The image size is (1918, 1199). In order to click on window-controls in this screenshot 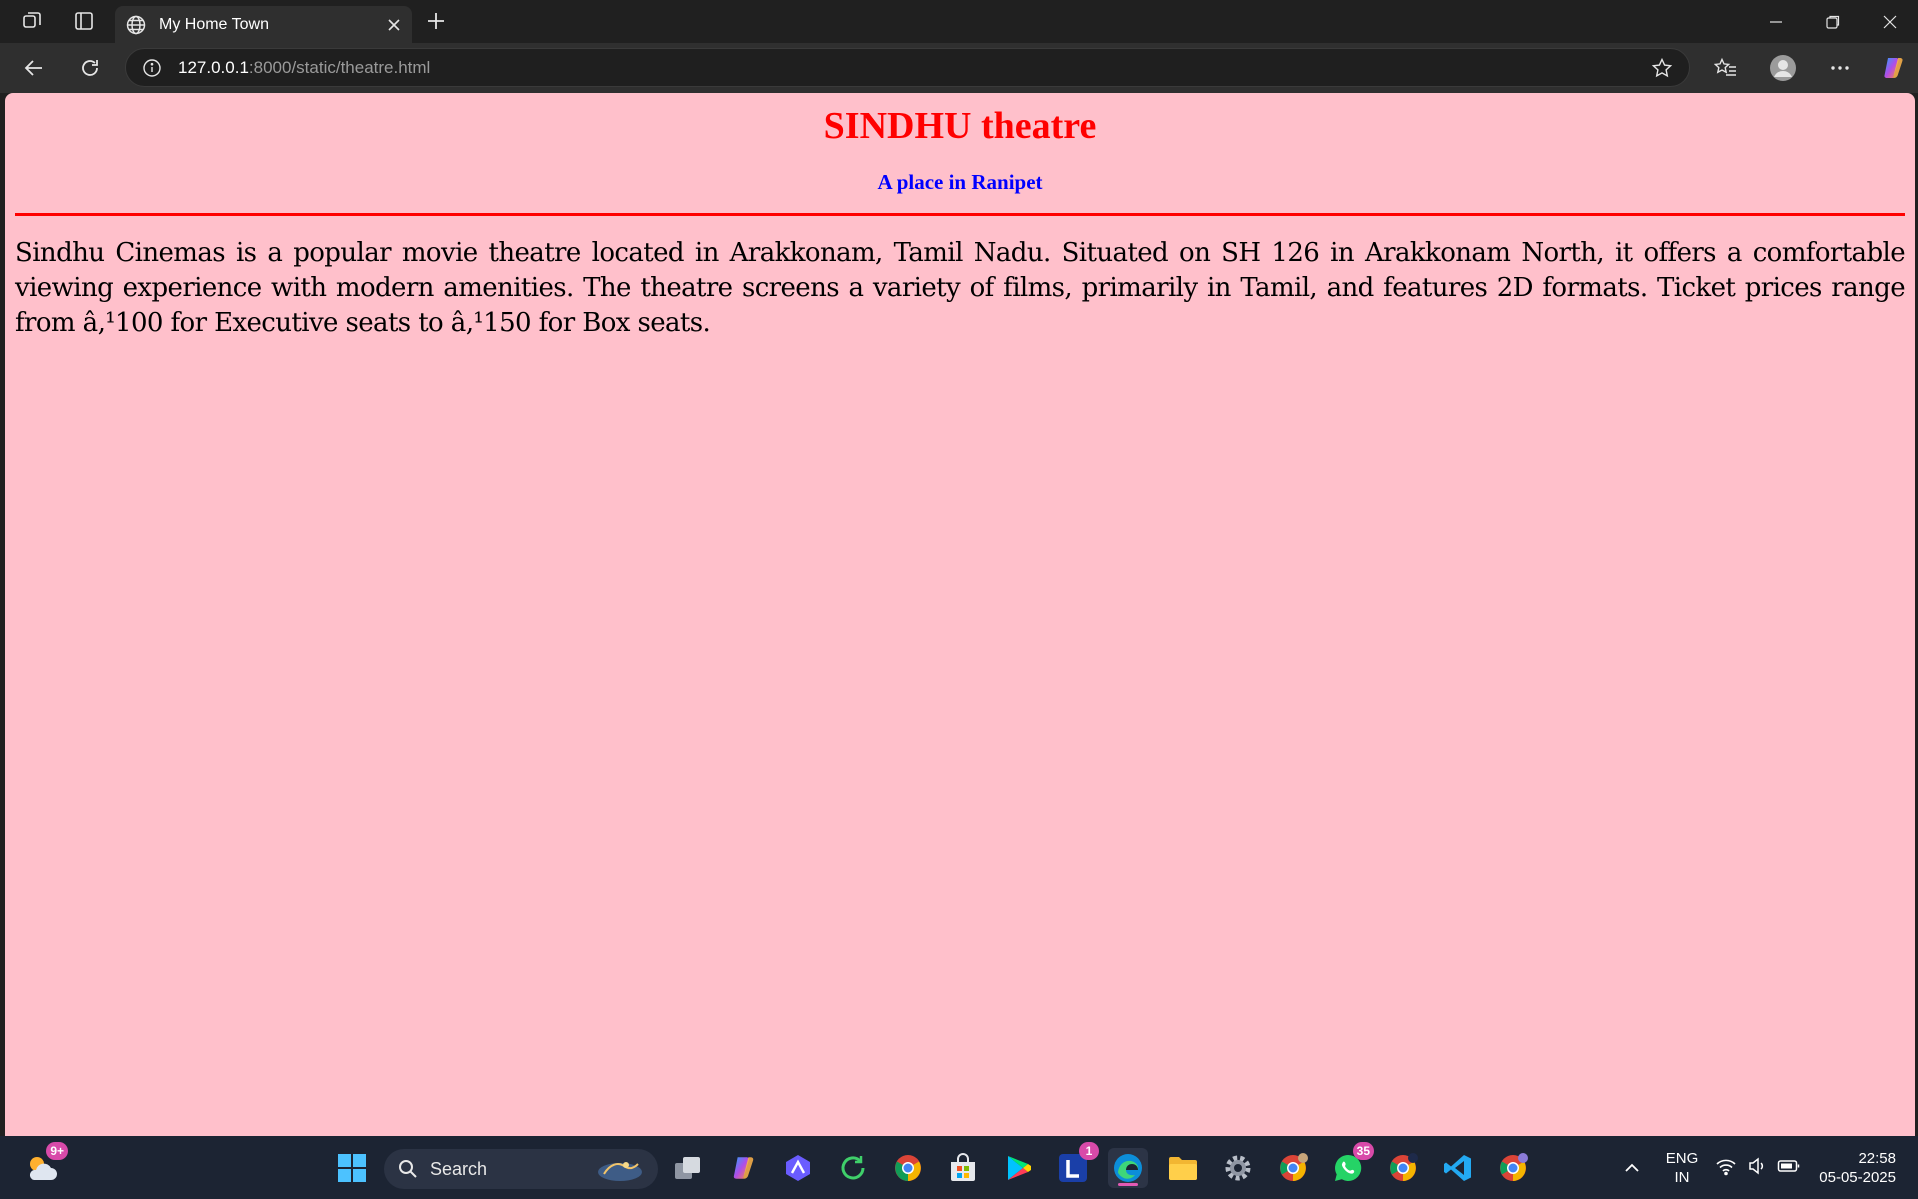, I will do `click(1832, 21)`.